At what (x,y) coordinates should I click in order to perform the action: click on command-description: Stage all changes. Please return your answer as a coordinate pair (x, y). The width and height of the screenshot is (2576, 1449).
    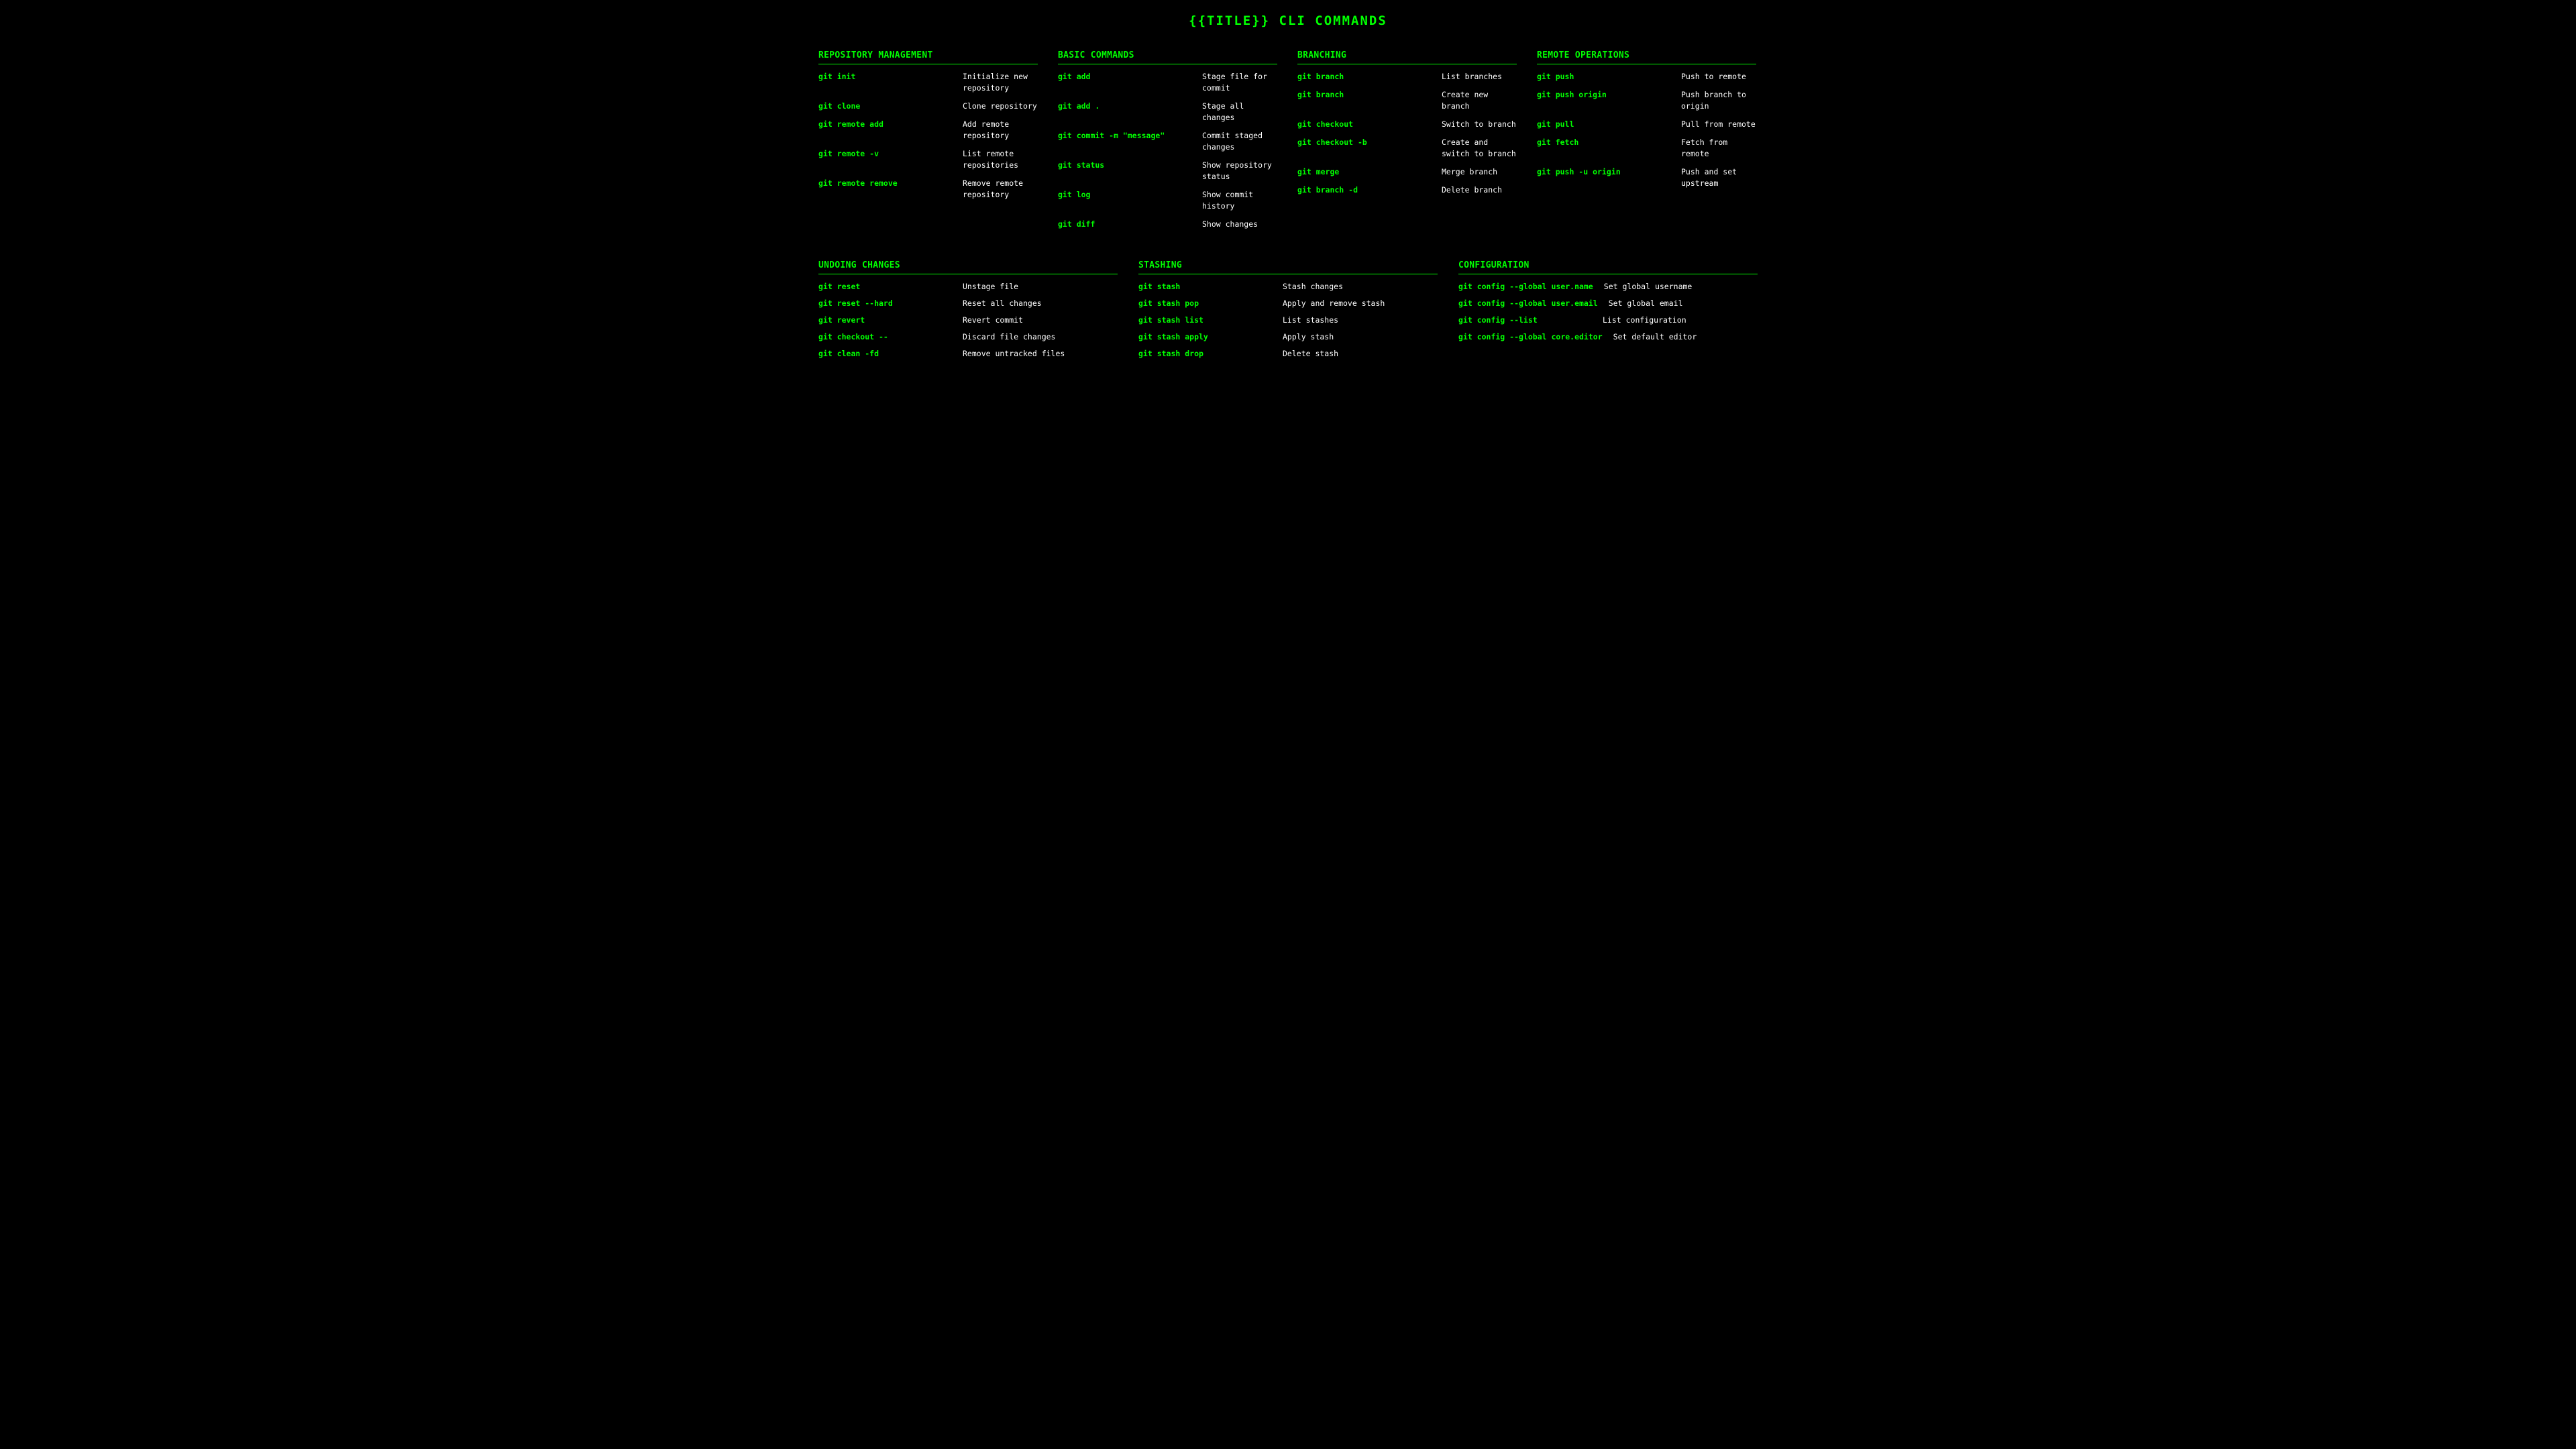
    Looking at the image, I should click on (1223, 111).